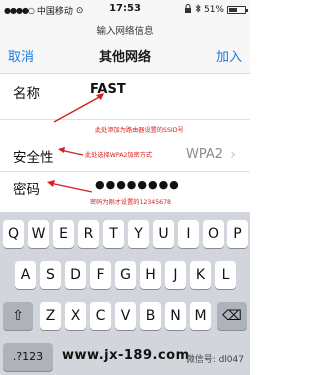  Describe the element at coordinates (125, 316) in the screenshot. I see `key-v: V` at that location.